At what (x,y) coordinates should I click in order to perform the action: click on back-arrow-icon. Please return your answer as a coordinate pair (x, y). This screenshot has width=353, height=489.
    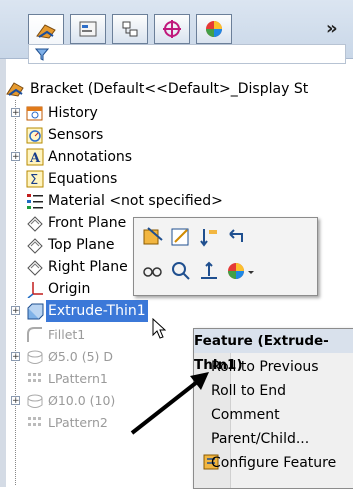
    Looking at the image, I should click on (237, 237).